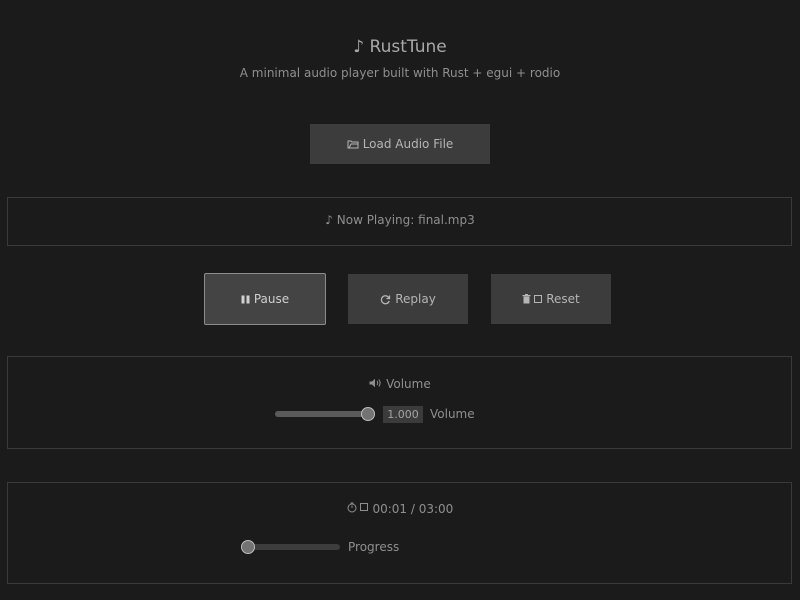  What do you see at coordinates (377, 384) in the screenshot?
I see `speaker-icon` at bounding box center [377, 384].